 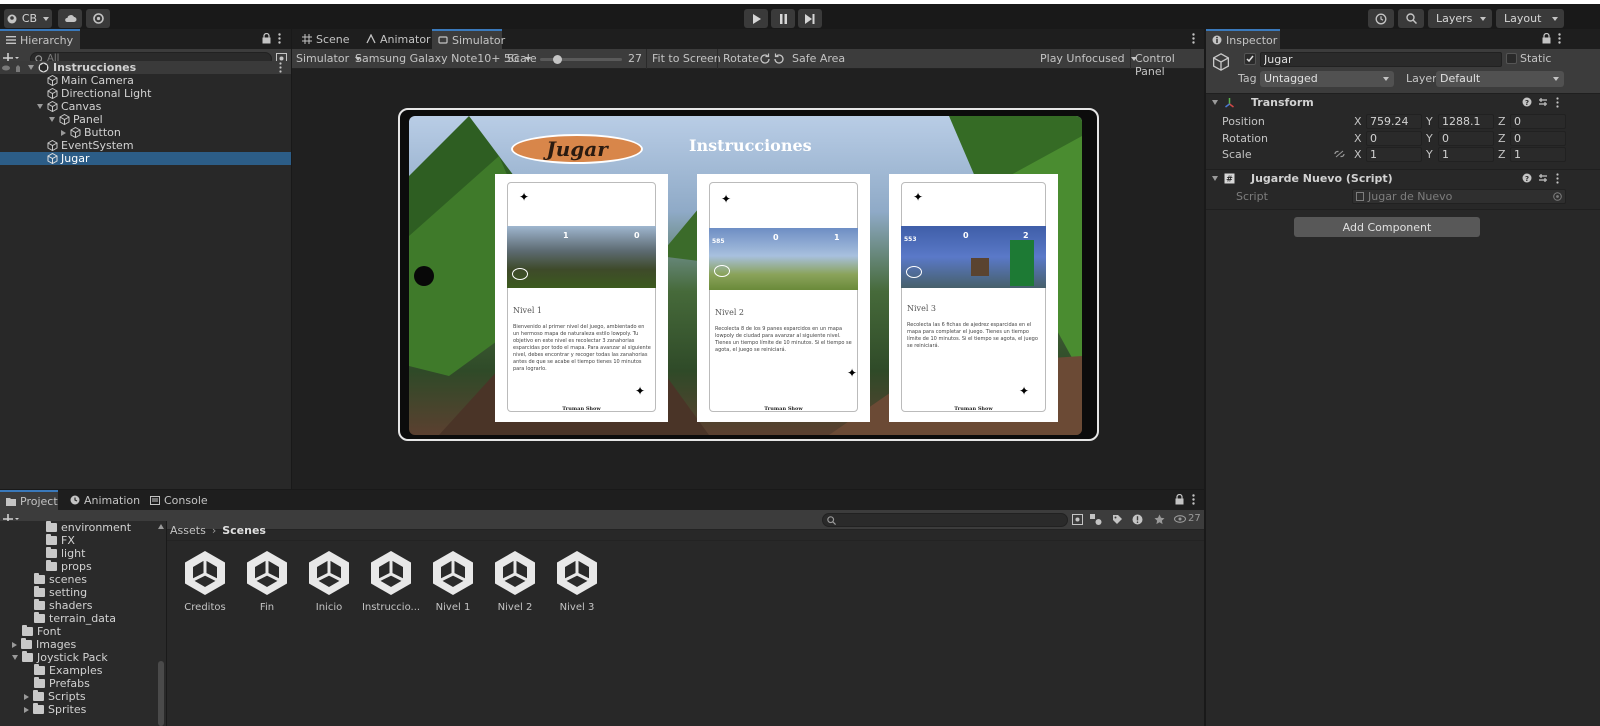 I want to click on position-x-field: 759.24, so click(x=1394, y=121).